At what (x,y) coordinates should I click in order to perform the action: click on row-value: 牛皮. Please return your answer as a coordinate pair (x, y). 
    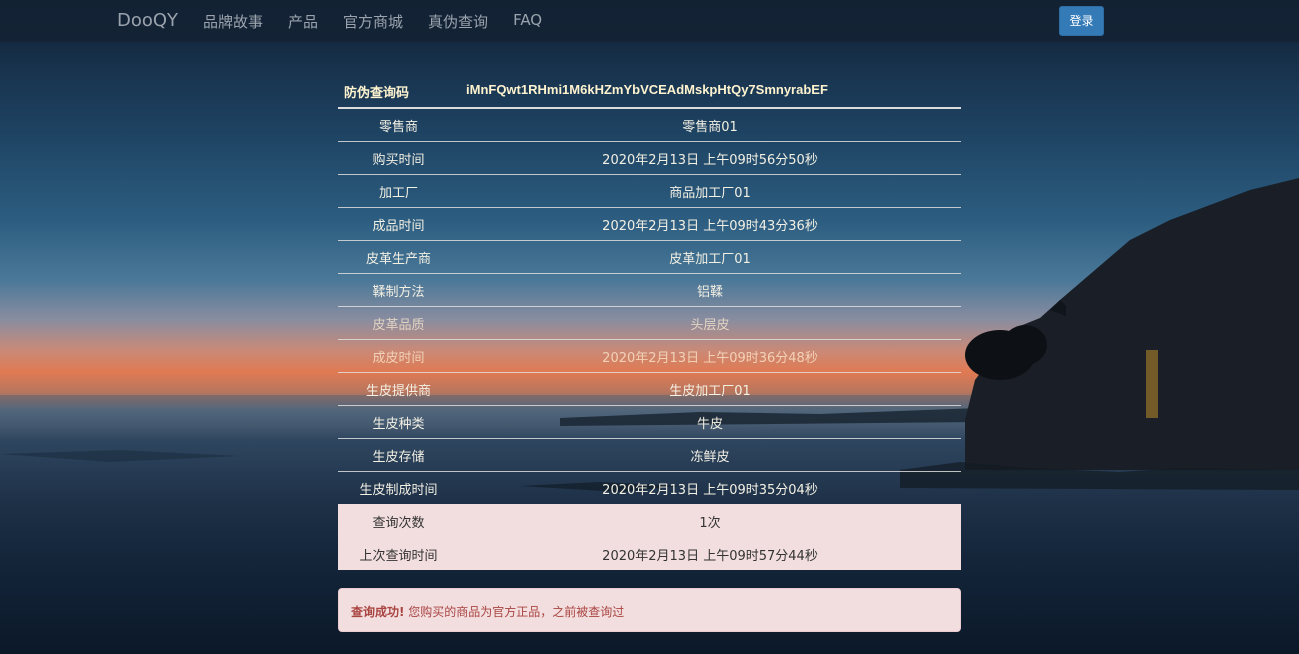
    Looking at the image, I should click on (710, 422).